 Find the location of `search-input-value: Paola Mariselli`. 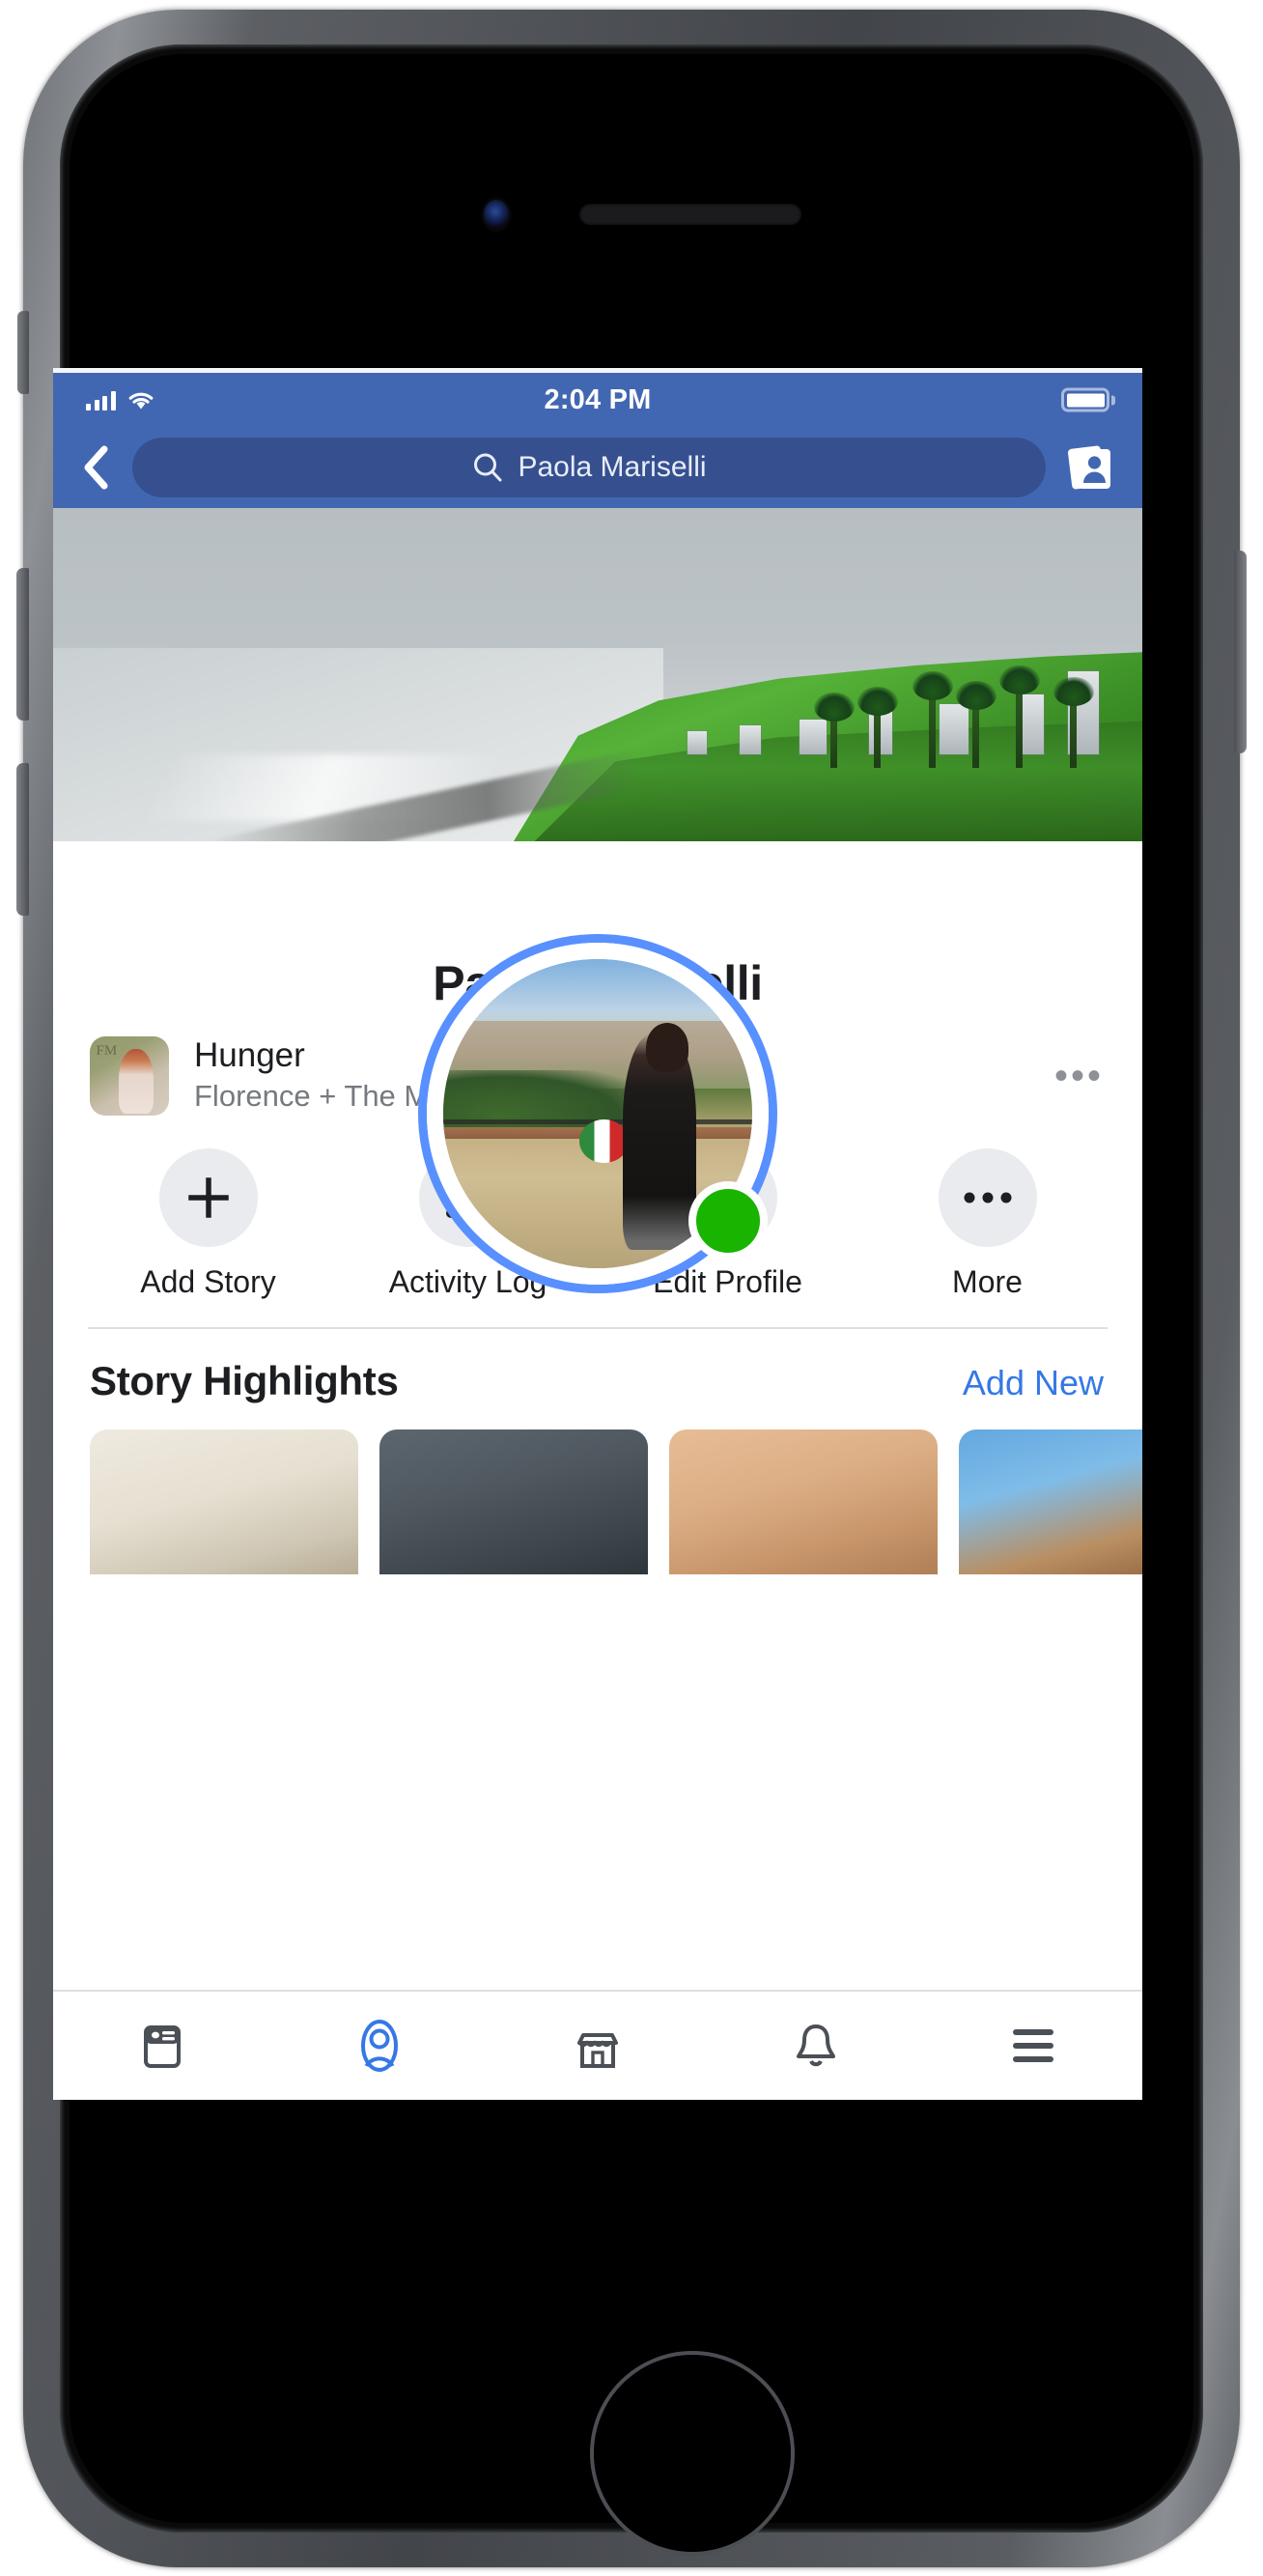

search-input-value: Paola Mariselli is located at coordinates (612, 467).